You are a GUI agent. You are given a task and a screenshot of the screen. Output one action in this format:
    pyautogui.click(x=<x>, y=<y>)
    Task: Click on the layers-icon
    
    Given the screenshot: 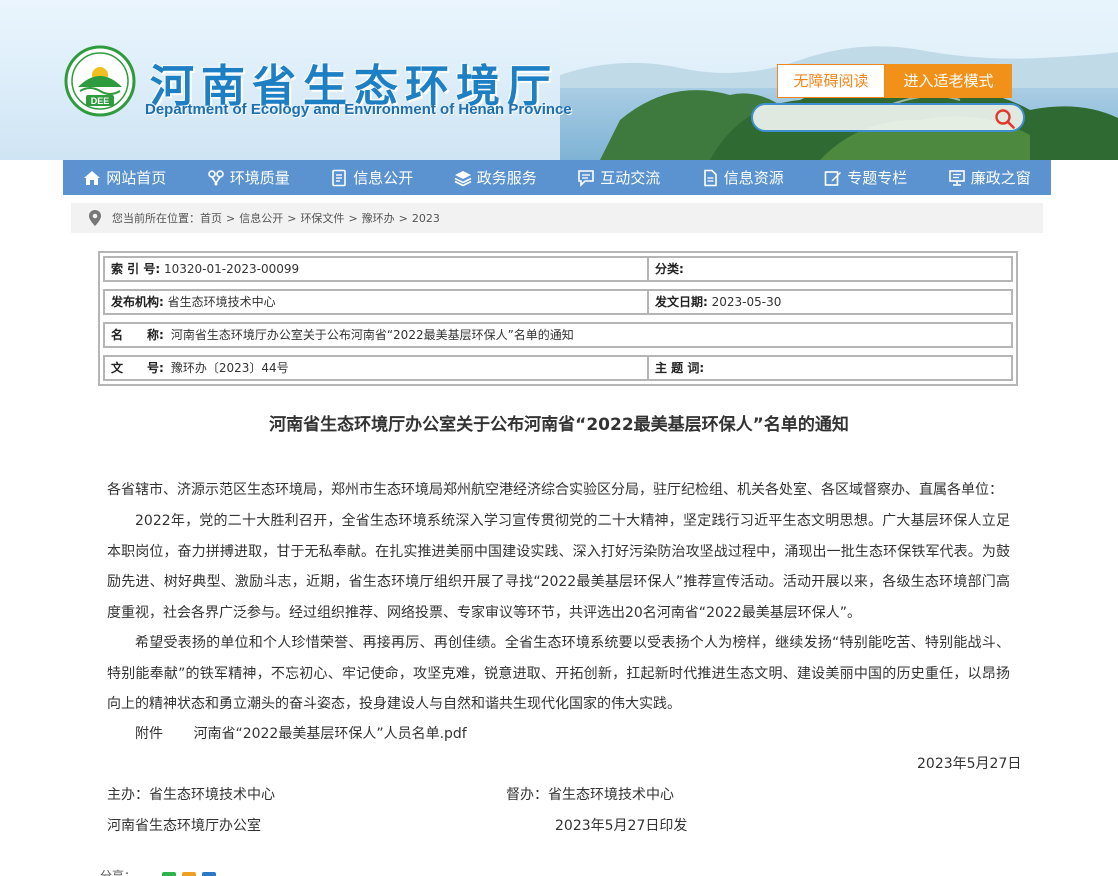 What is the action you would take?
    pyautogui.click(x=463, y=178)
    